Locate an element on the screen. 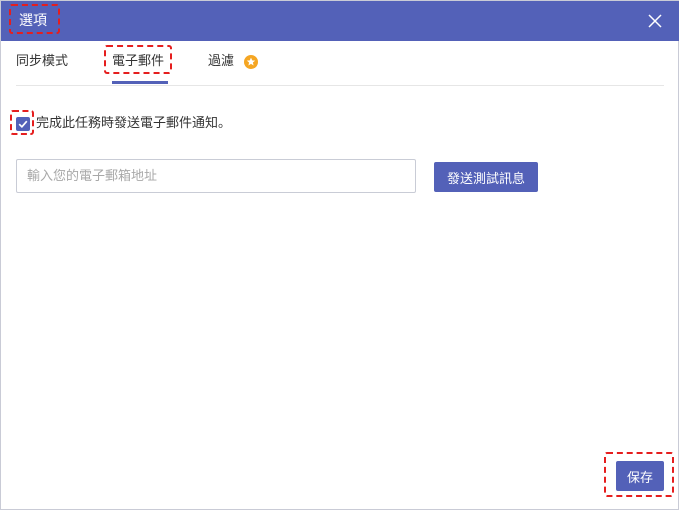  tab-sync-mode: 同步模式 is located at coordinates (42, 62).